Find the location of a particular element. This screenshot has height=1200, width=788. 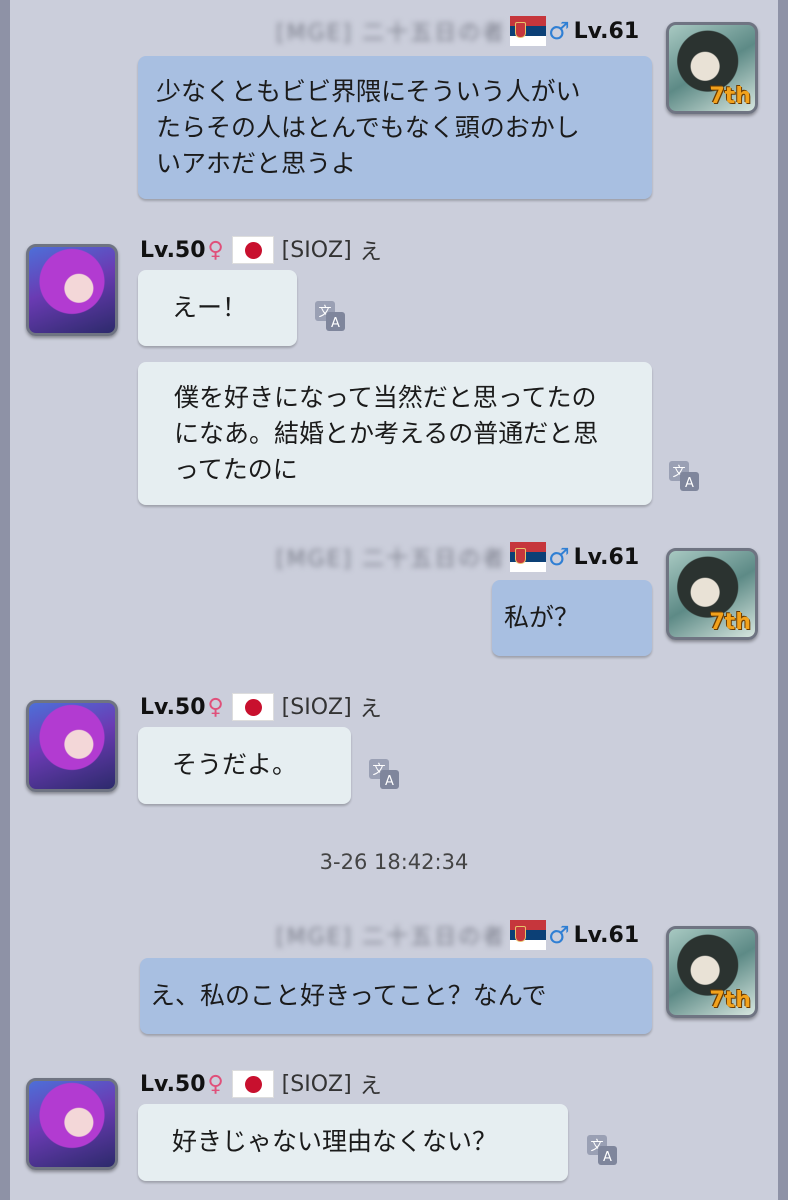

right-frame is located at coordinates (783, 600).